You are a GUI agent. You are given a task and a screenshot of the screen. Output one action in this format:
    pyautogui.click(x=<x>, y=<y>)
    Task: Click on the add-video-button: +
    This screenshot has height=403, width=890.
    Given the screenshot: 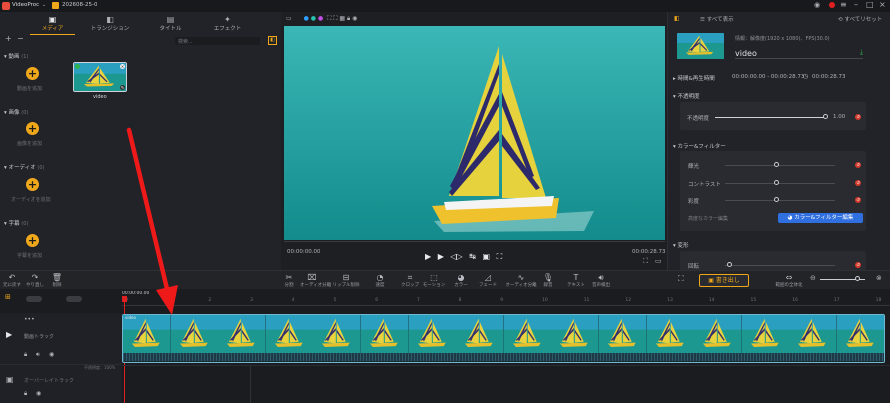 What is the action you would take?
    pyautogui.click(x=32, y=73)
    